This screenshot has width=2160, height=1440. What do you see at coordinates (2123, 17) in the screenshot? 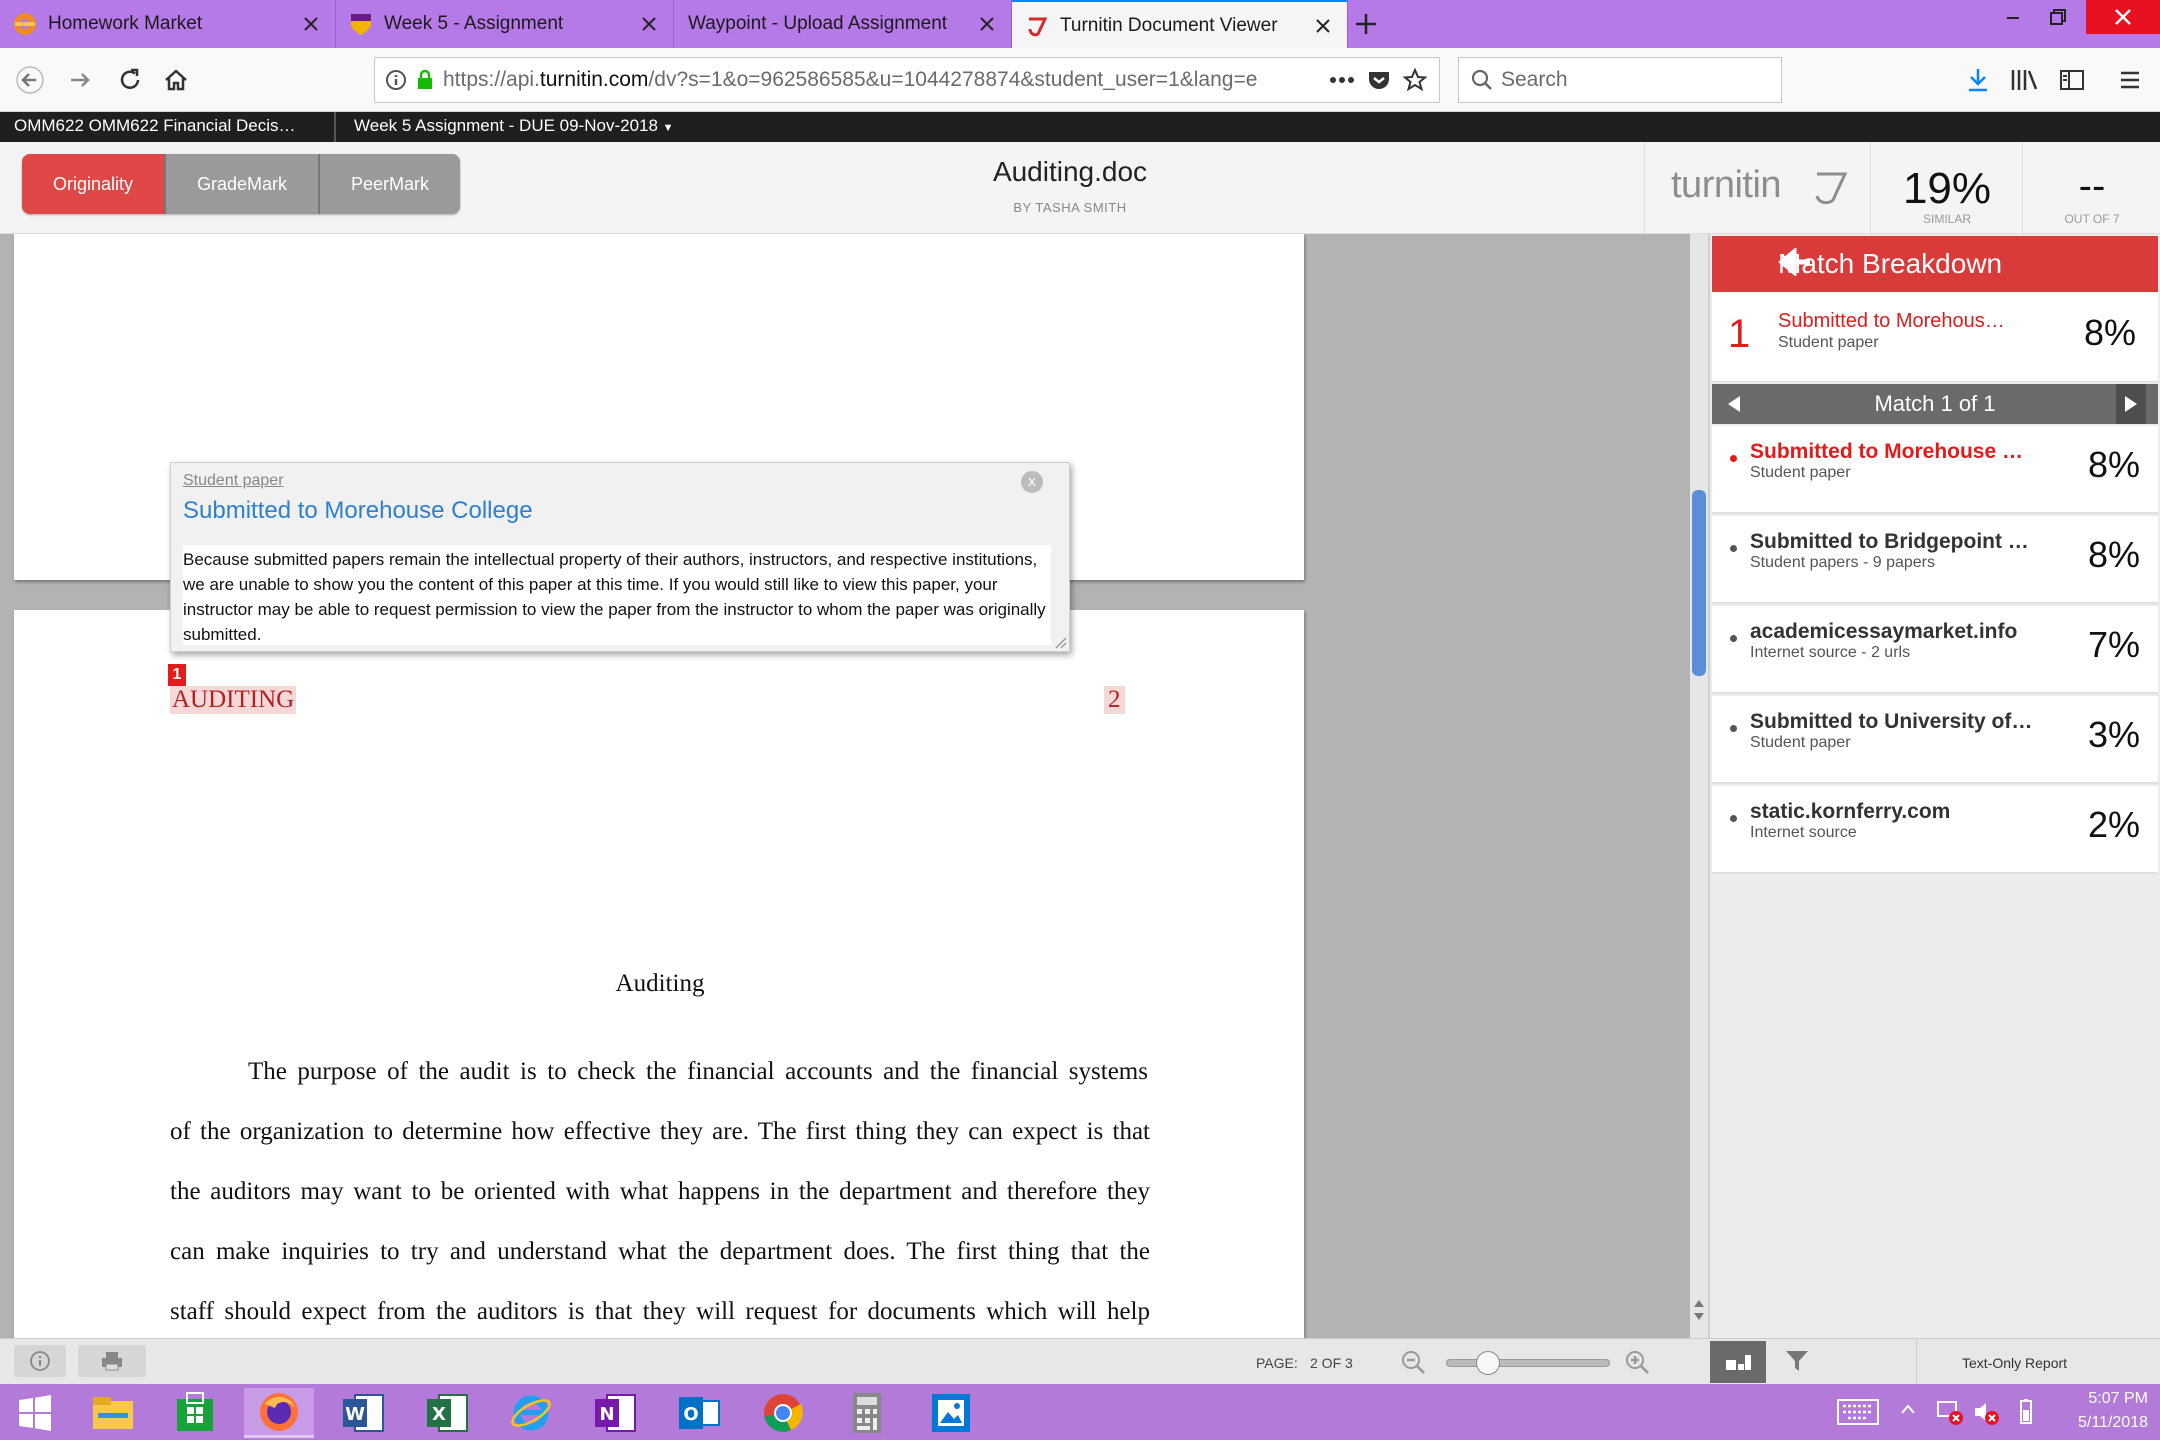
I see `close-window-icon` at bounding box center [2123, 17].